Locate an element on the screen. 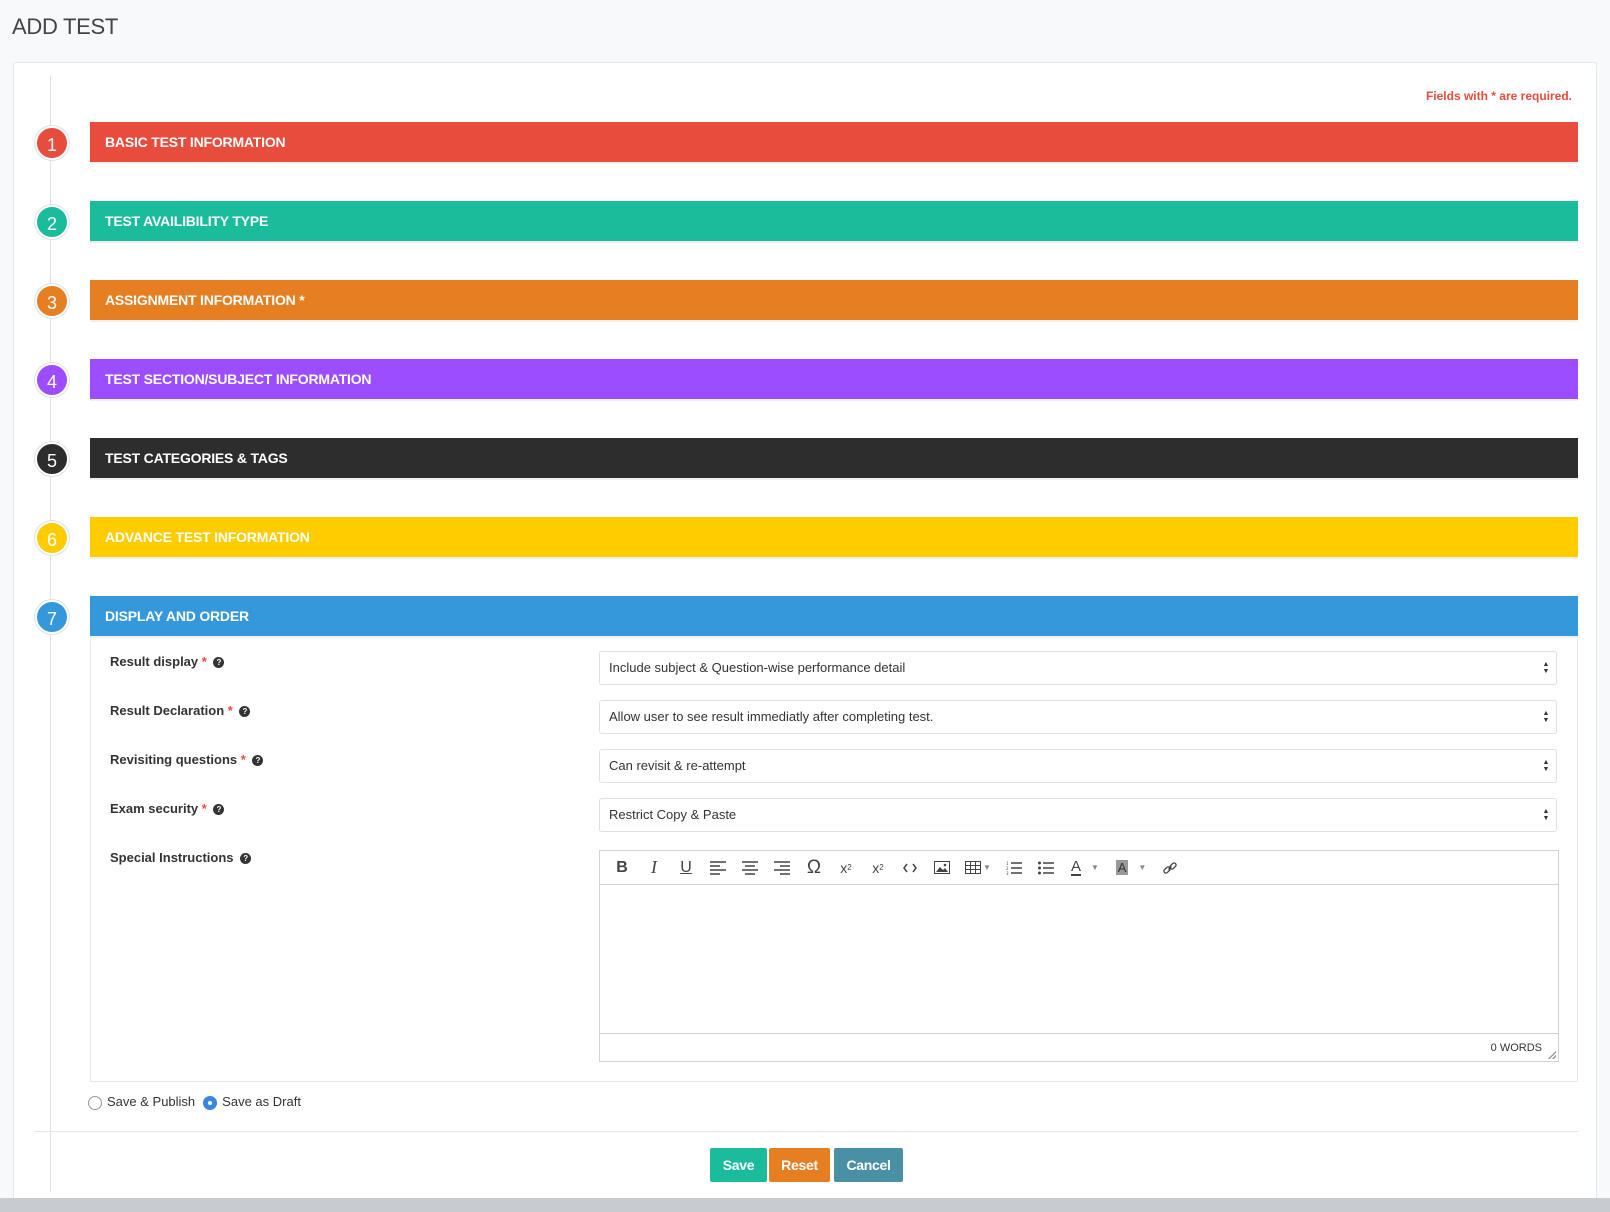 The width and height of the screenshot is (1610, 1212). field-label-text: Result Declaration is located at coordinates (167, 710).